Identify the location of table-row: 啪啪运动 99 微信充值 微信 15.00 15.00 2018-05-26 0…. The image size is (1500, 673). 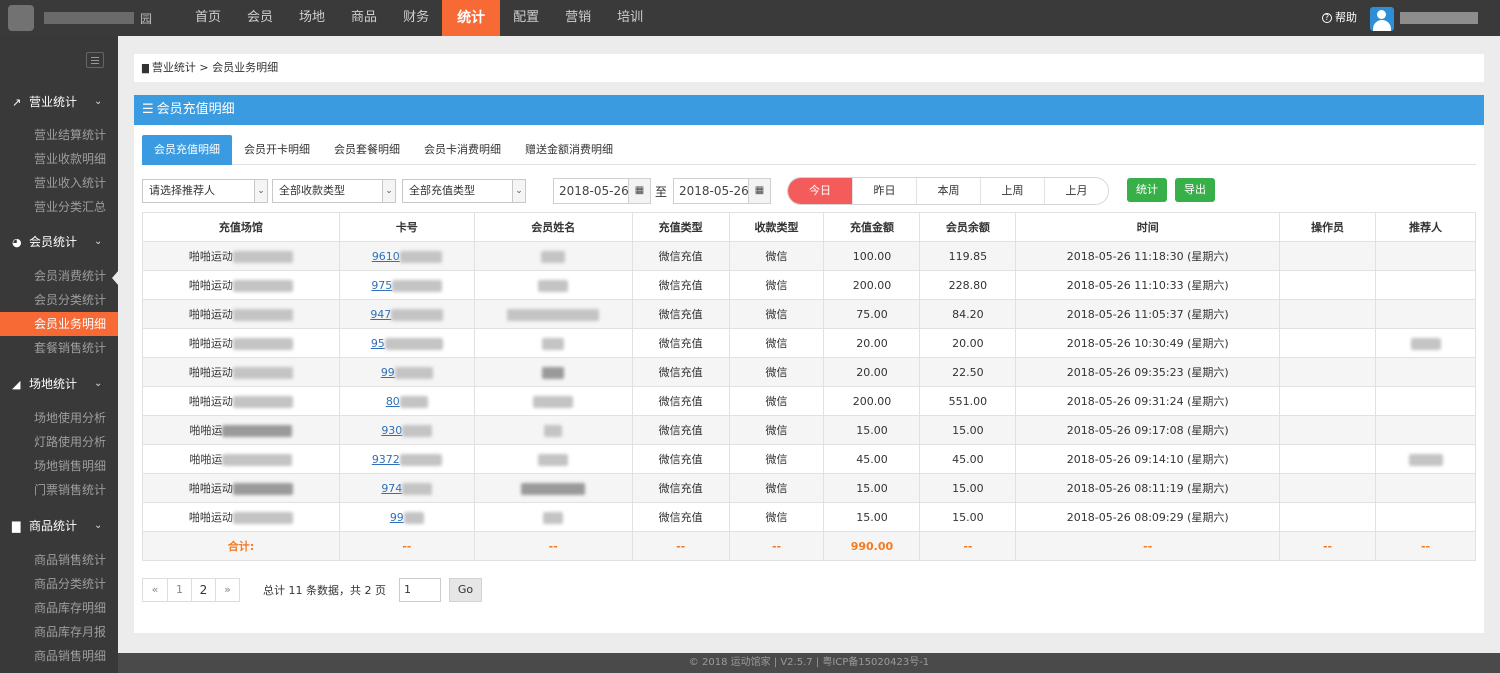
(809, 517).